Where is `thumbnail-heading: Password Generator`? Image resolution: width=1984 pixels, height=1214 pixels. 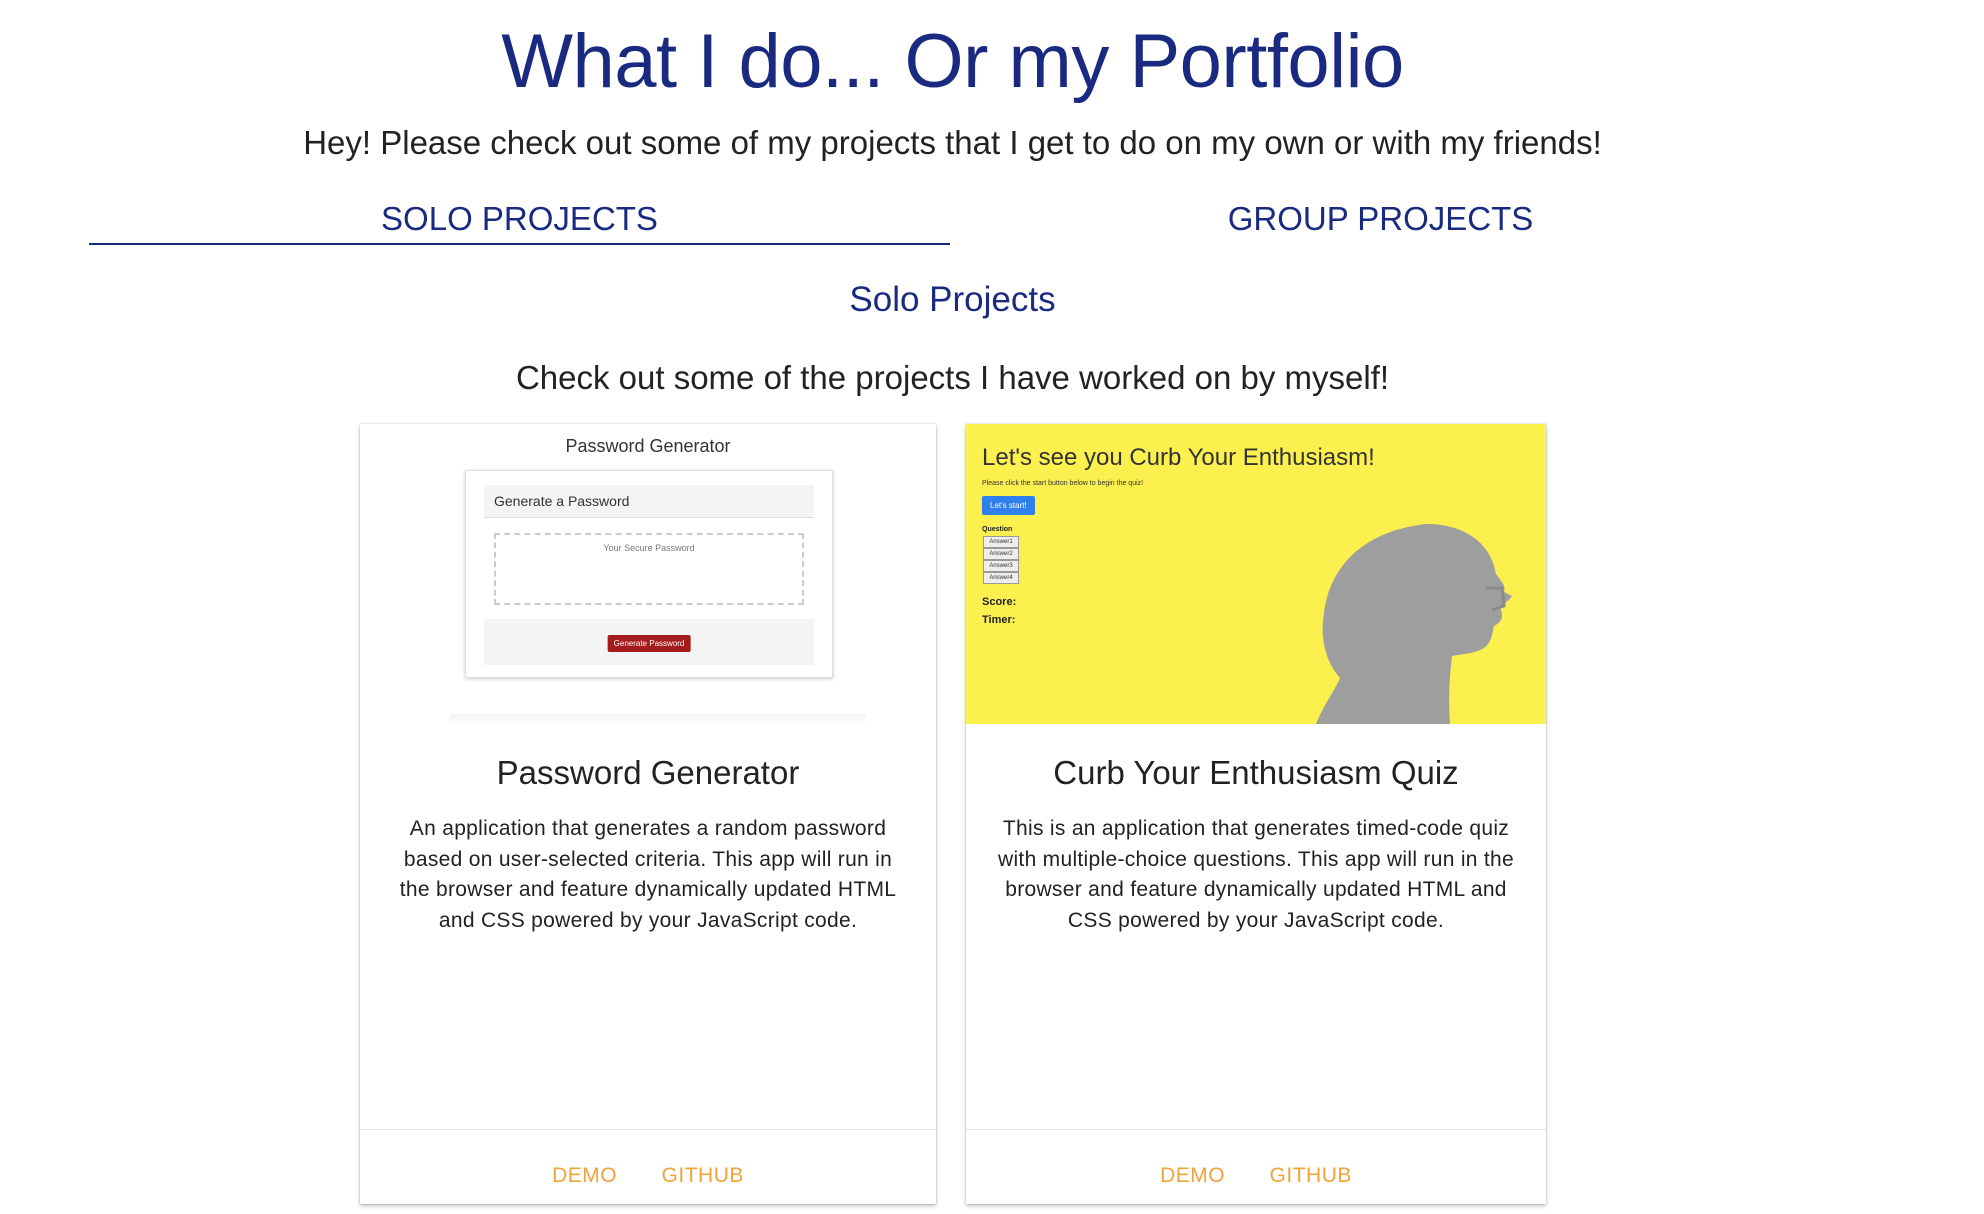
thumbnail-heading: Password Generator is located at coordinates (648, 446).